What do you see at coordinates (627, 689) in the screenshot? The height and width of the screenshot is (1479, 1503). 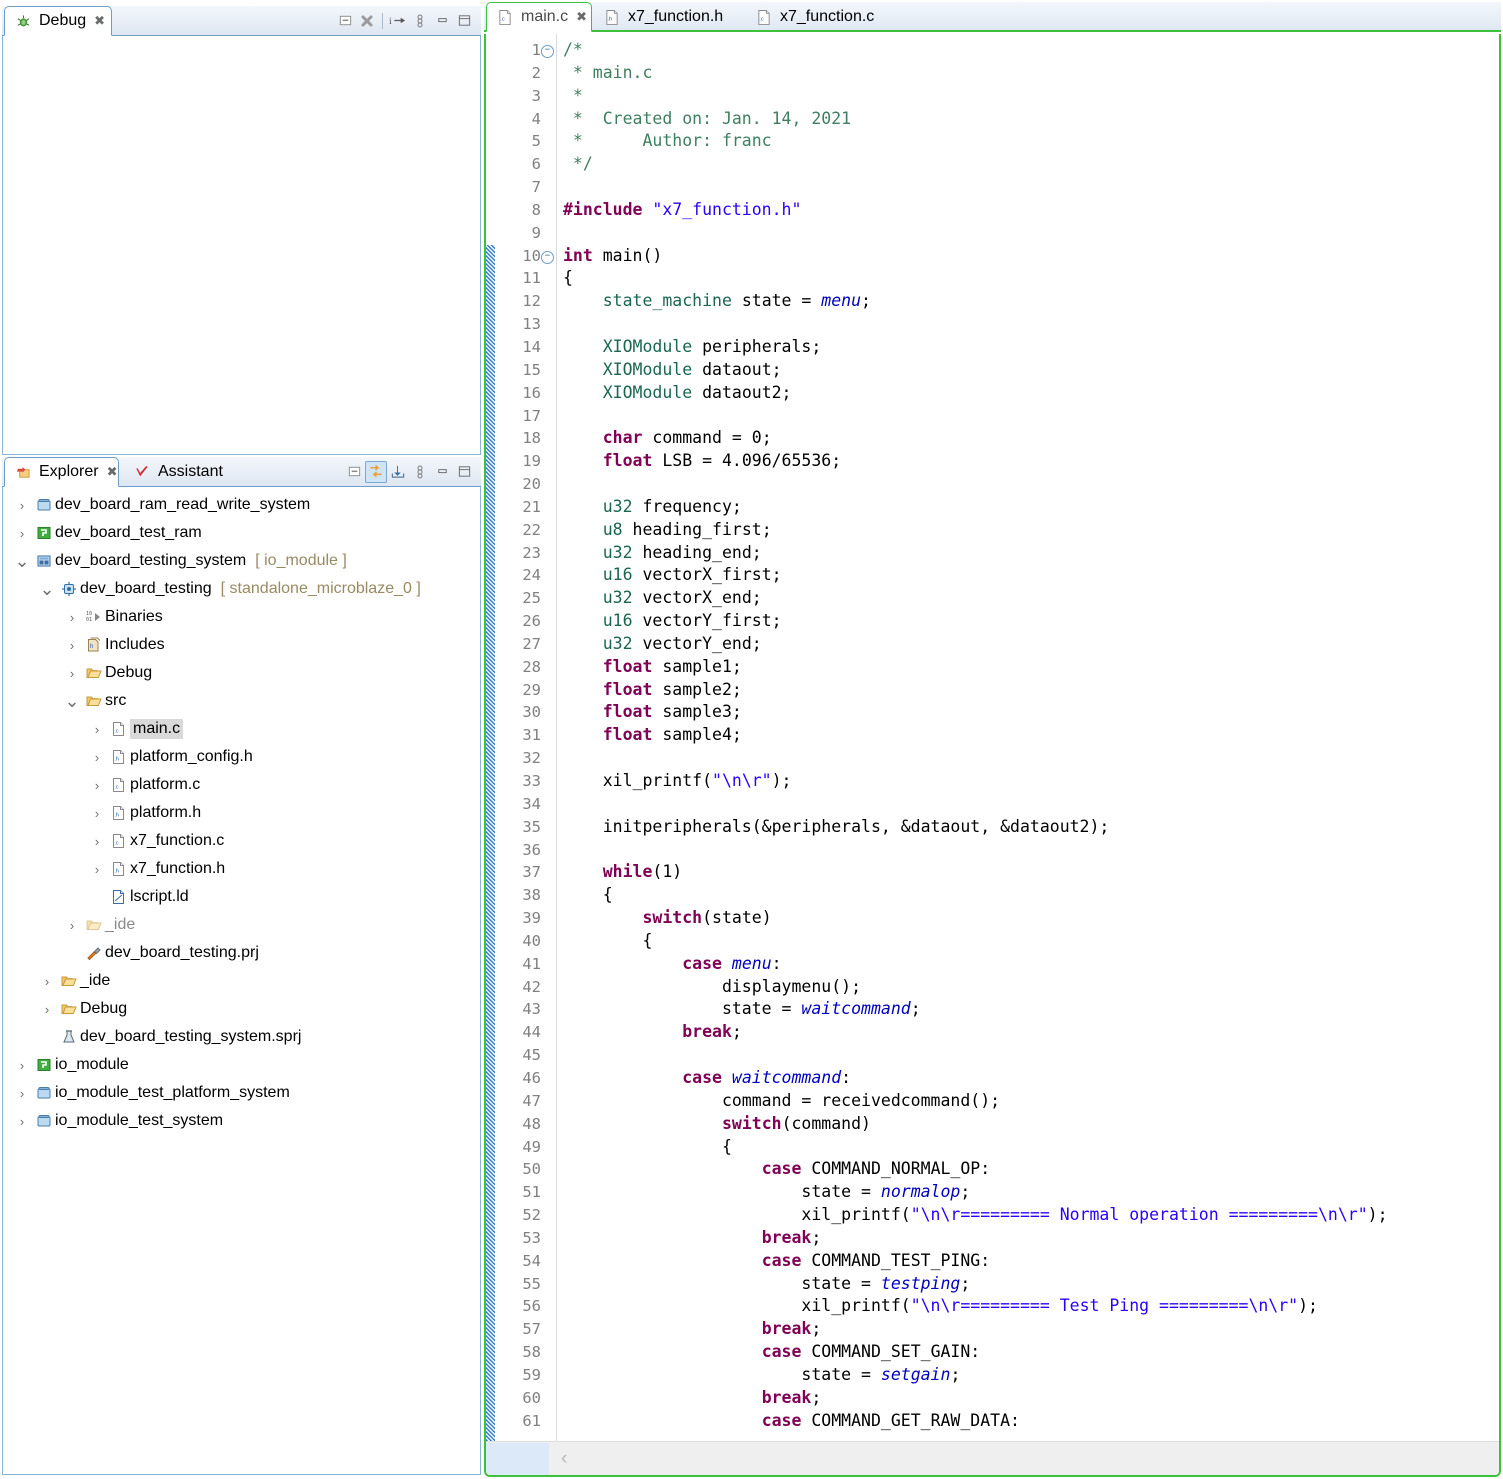 I see `code-token: float` at bounding box center [627, 689].